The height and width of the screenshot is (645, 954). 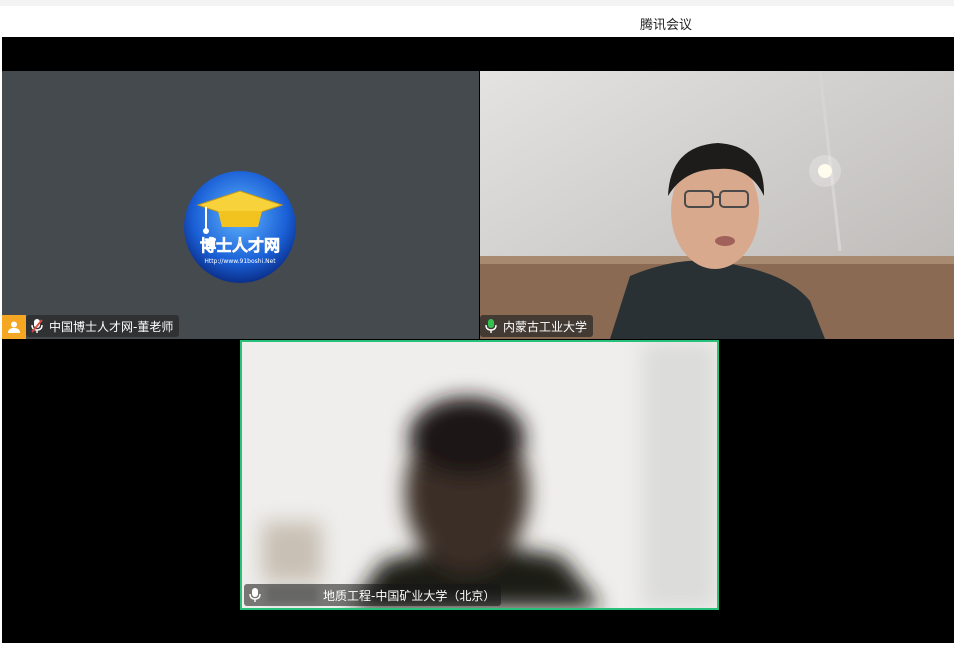 What do you see at coordinates (477, 18) in the screenshot?
I see `title-bar: 腾讯会议` at bounding box center [477, 18].